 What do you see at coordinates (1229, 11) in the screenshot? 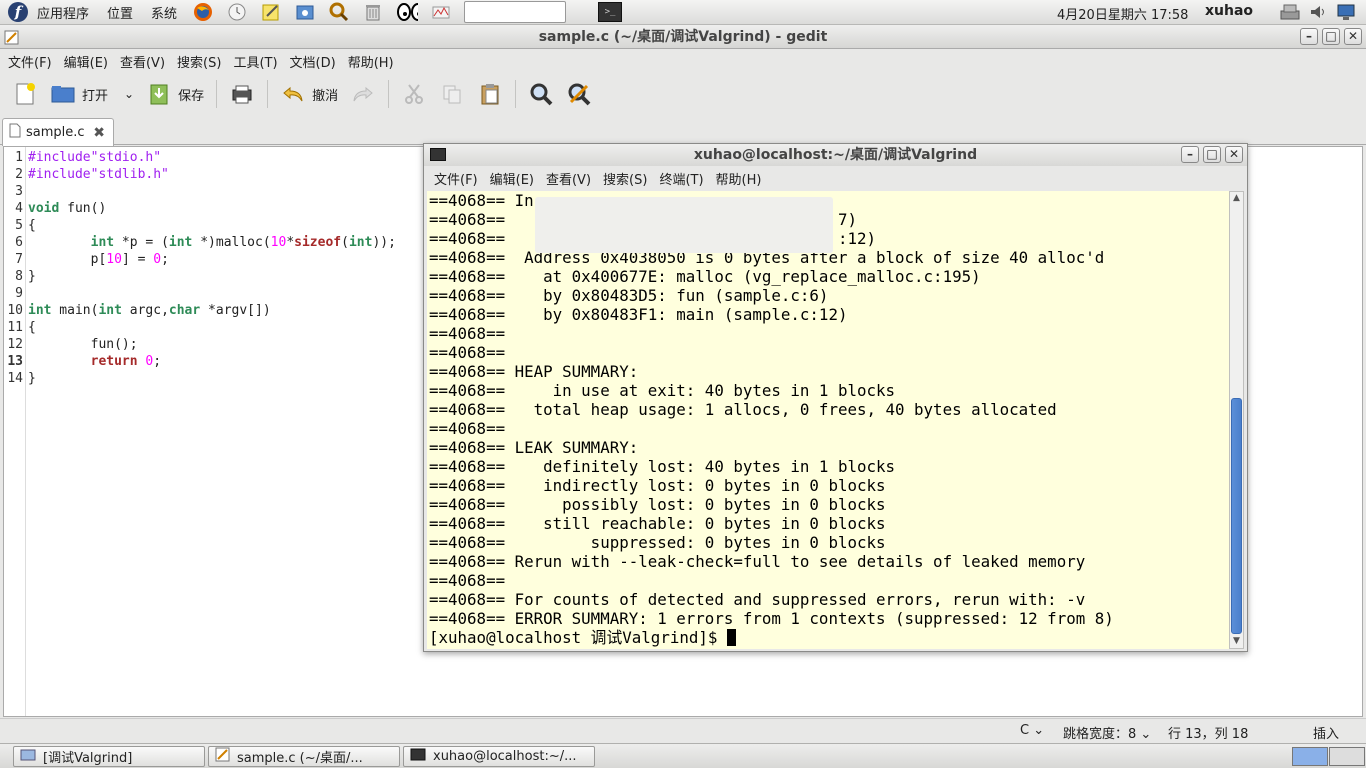
I see `username: xuhao` at bounding box center [1229, 11].